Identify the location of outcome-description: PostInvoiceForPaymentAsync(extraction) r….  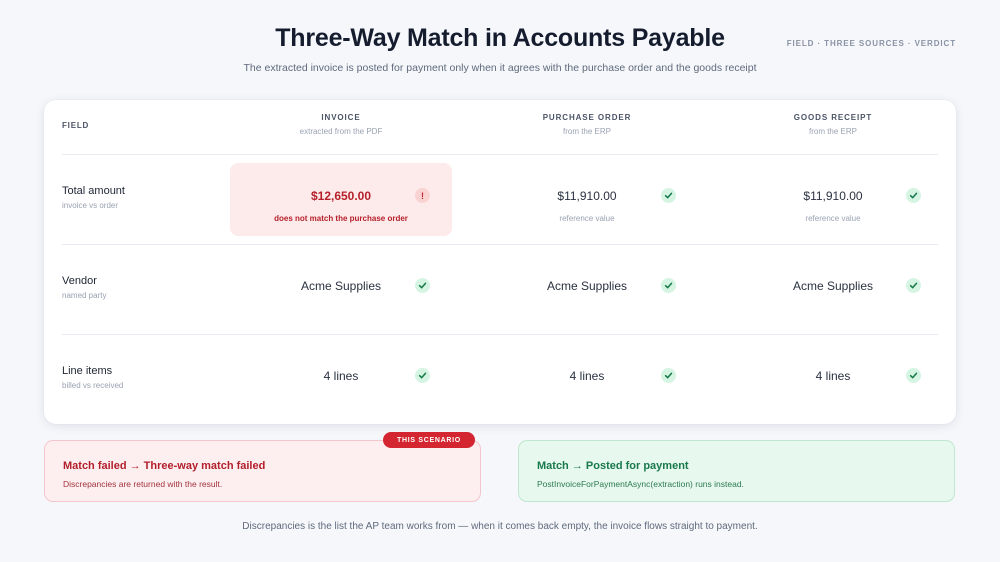
(640, 484).